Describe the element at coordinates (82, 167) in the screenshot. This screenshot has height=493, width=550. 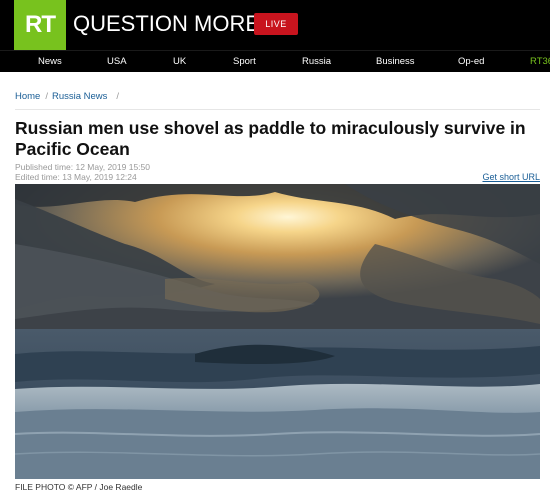
I see `published-time: Published time: 12 May, 2019 15:50` at that location.